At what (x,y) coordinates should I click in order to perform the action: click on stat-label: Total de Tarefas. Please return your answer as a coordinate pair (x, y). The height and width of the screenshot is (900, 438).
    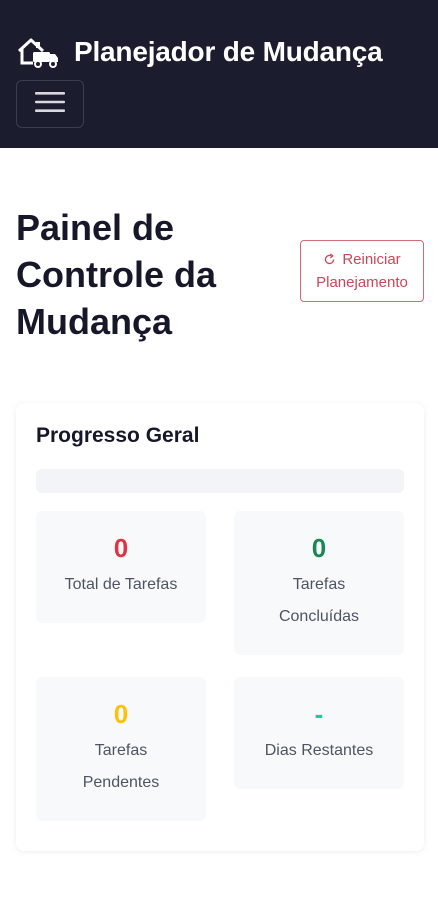
    Looking at the image, I should click on (121, 584).